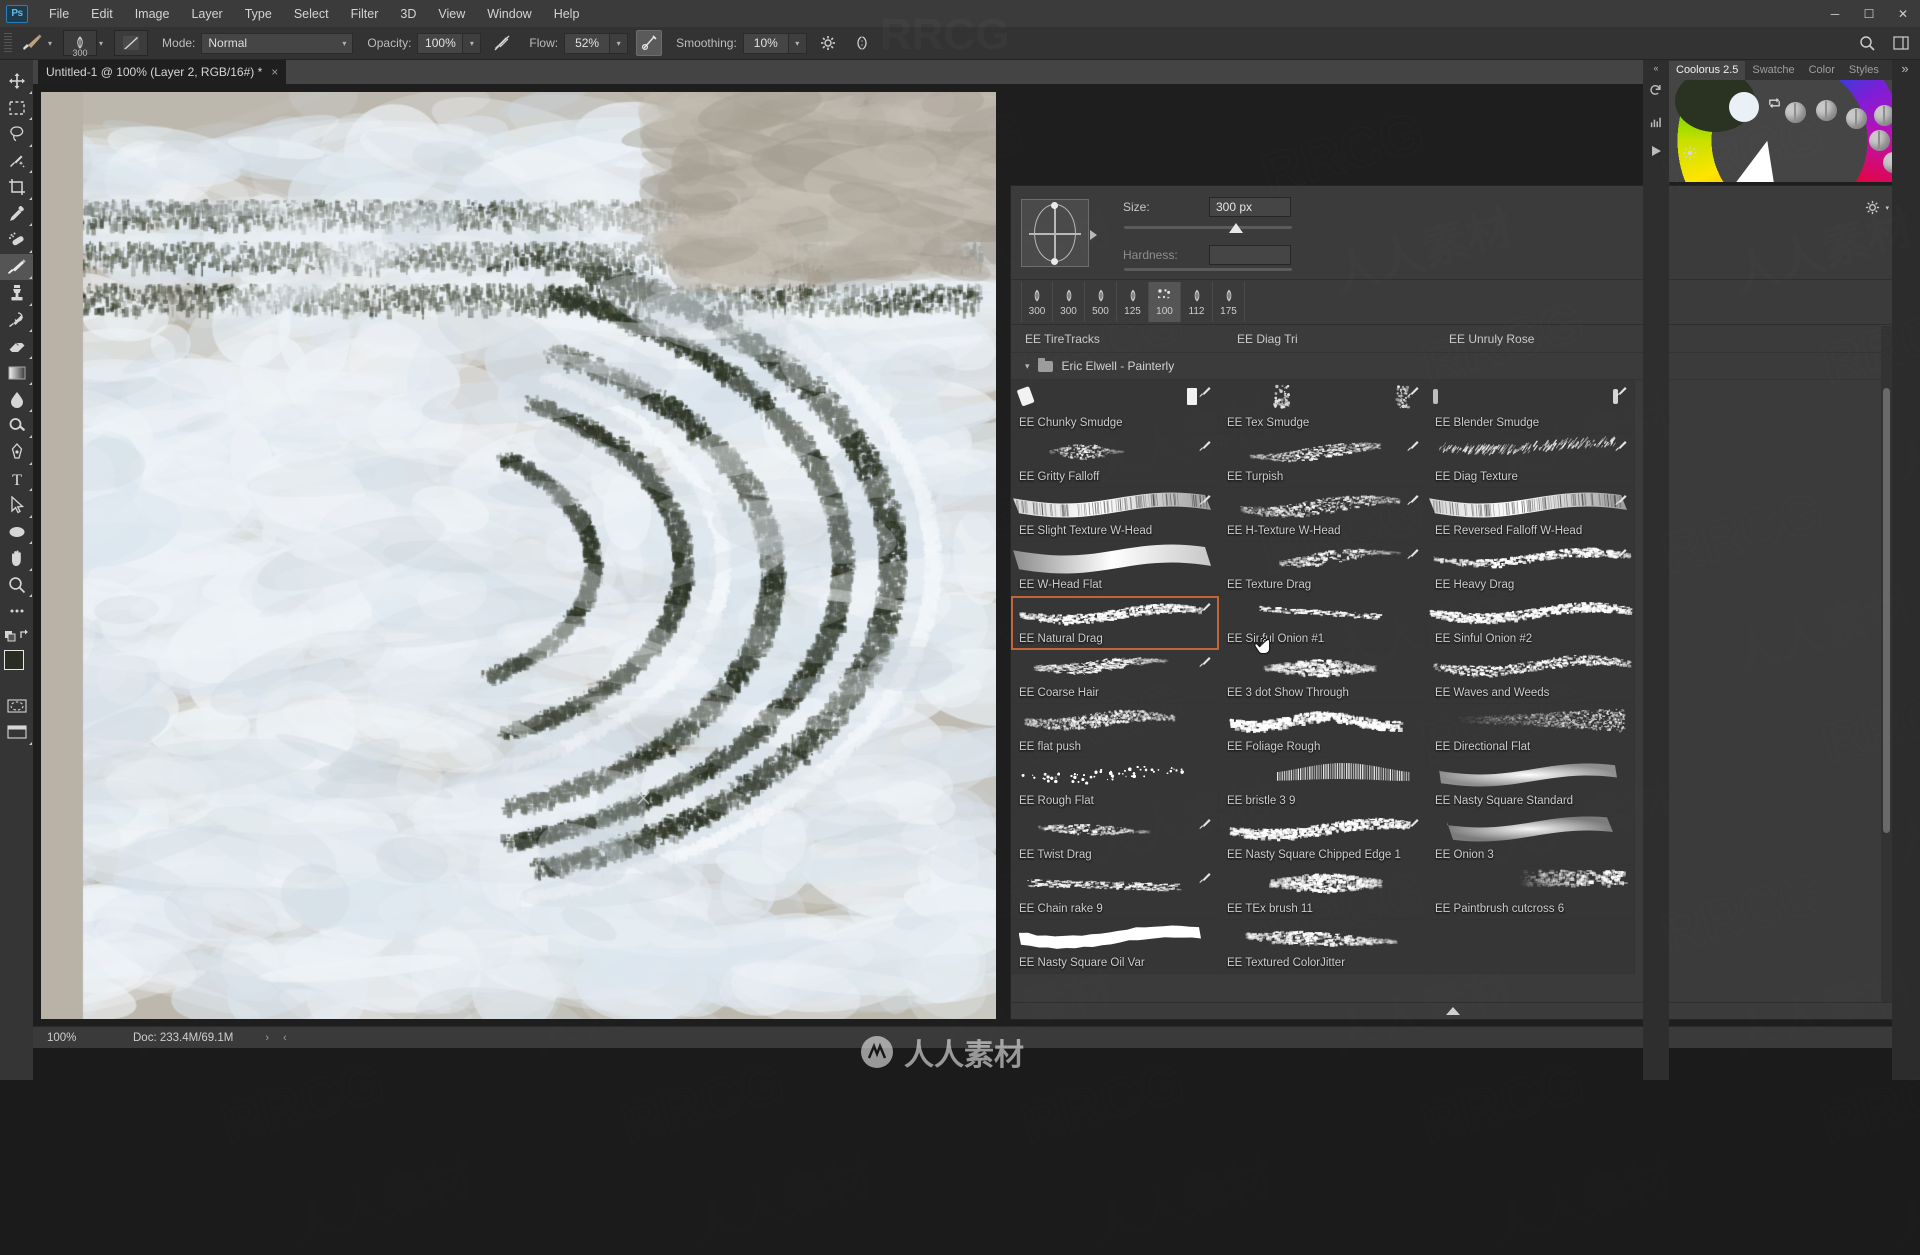 The height and width of the screenshot is (1255, 1920). Describe the element at coordinates (1329, 339) in the screenshot. I see `brush-item-top-1: EE Diag Tri` at that location.